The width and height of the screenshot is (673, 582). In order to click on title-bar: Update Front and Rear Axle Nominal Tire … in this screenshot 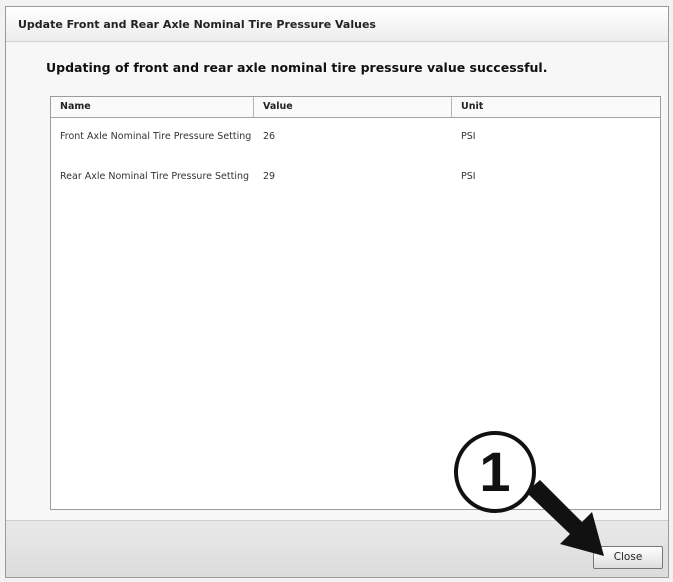, I will do `click(337, 24)`.